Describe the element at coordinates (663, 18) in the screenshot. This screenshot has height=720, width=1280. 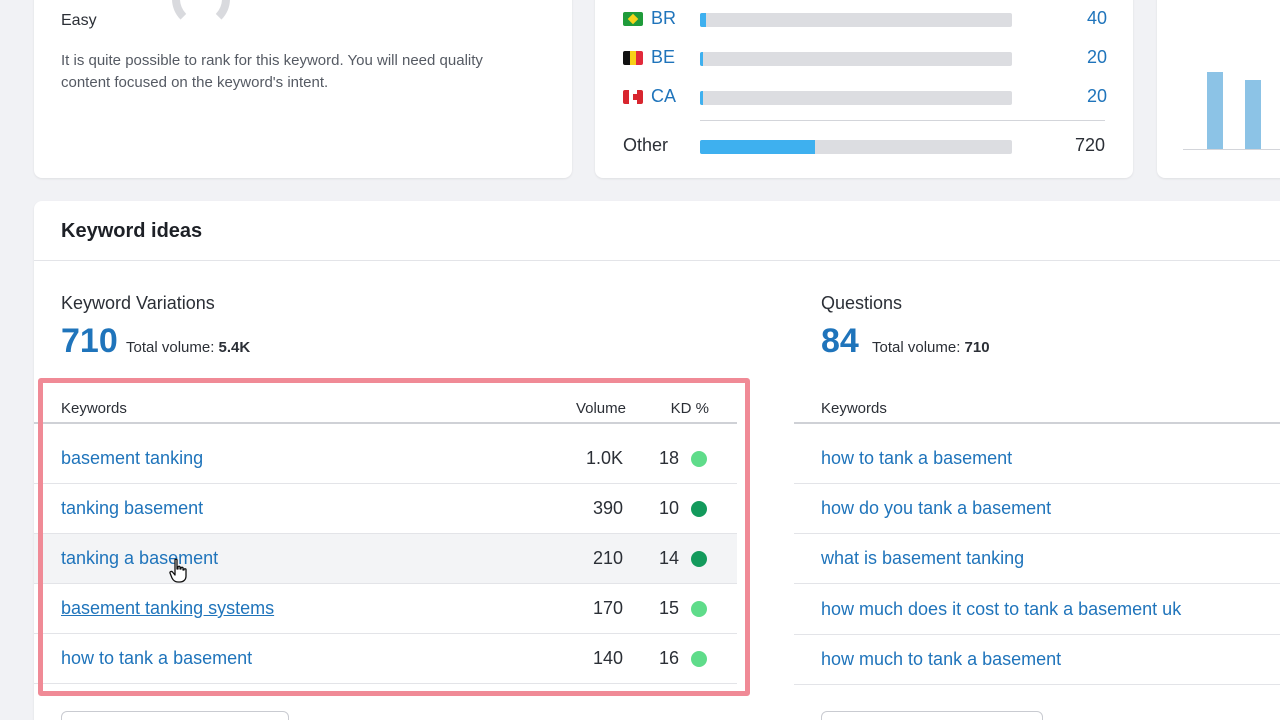
I see `country-code: BR` at that location.